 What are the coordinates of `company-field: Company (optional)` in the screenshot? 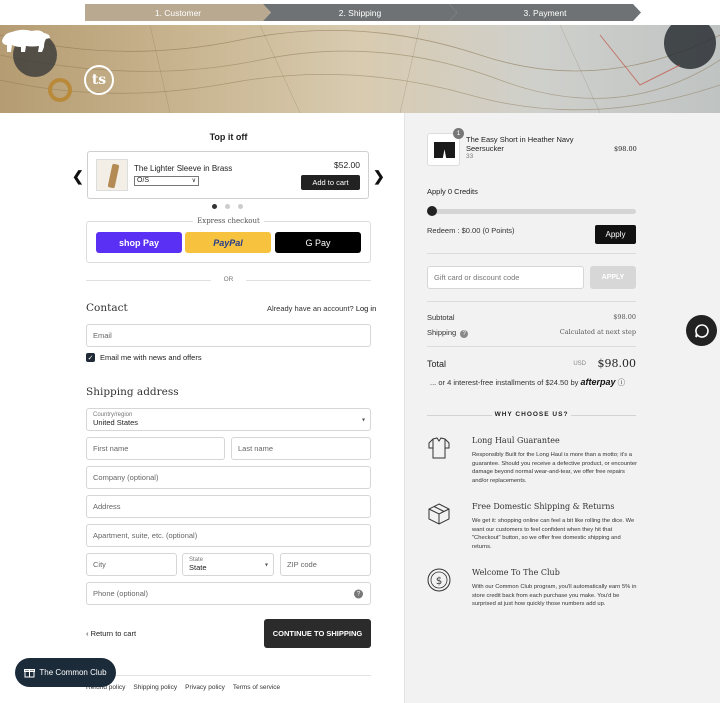 It's located at (228, 477).